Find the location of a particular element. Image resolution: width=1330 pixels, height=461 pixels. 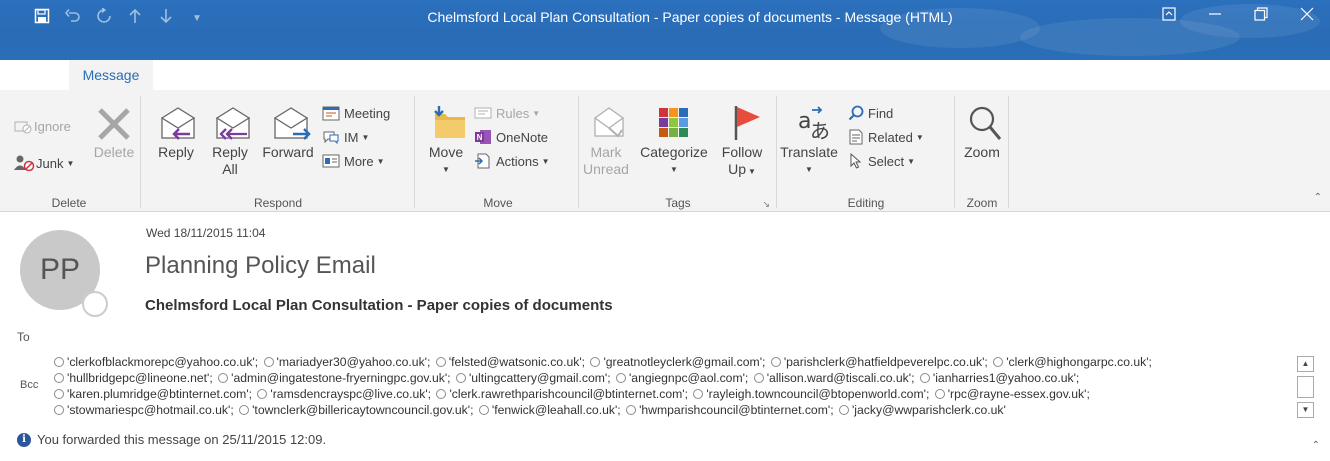

recipient: 'ramsdencrayspc@live.co.uk'; is located at coordinates (343, 394).